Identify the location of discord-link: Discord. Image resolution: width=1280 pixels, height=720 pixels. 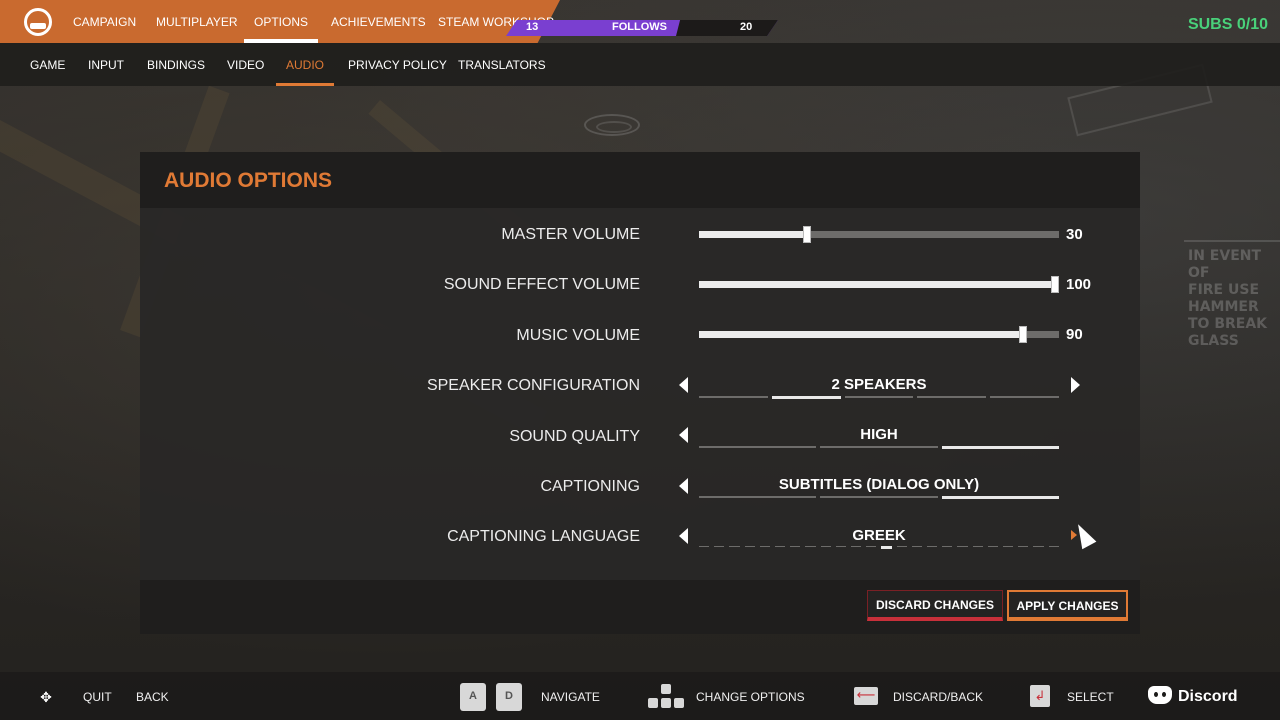
(1193, 696).